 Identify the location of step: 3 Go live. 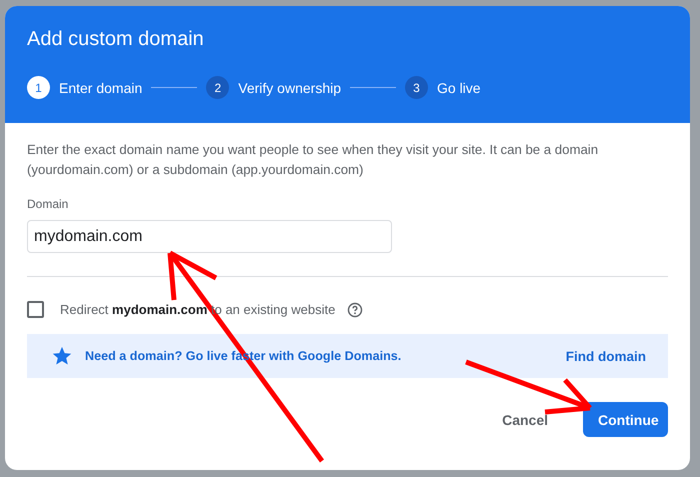
(443, 87).